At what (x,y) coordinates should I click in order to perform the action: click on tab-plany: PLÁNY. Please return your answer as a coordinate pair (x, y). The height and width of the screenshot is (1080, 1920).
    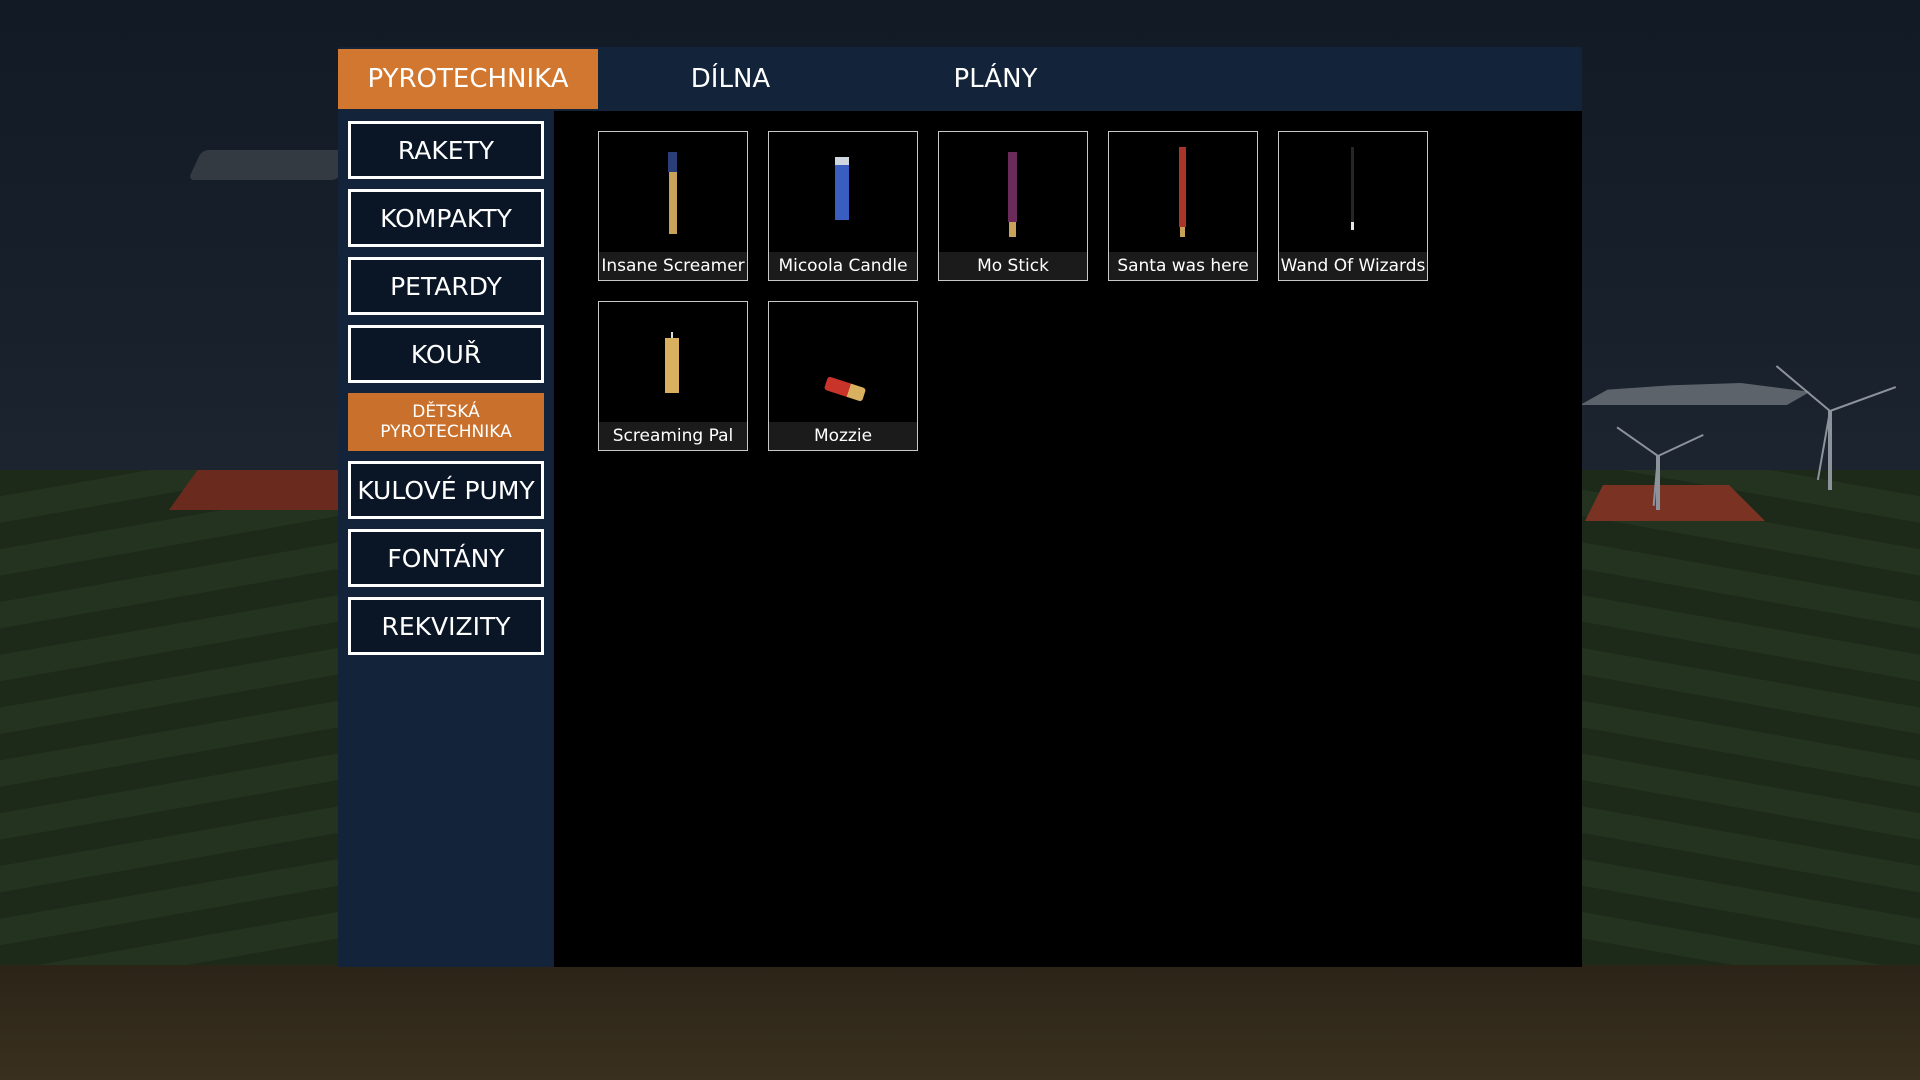
    Looking at the image, I should click on (995, 79).